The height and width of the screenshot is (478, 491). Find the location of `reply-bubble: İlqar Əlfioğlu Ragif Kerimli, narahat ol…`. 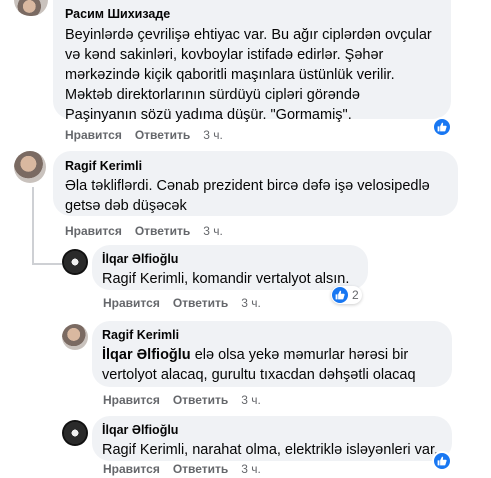

reply-bubble: İlqar Əlfioğlu Ragif Kerimli, narahat ol… is located at coordinates (272, 438).